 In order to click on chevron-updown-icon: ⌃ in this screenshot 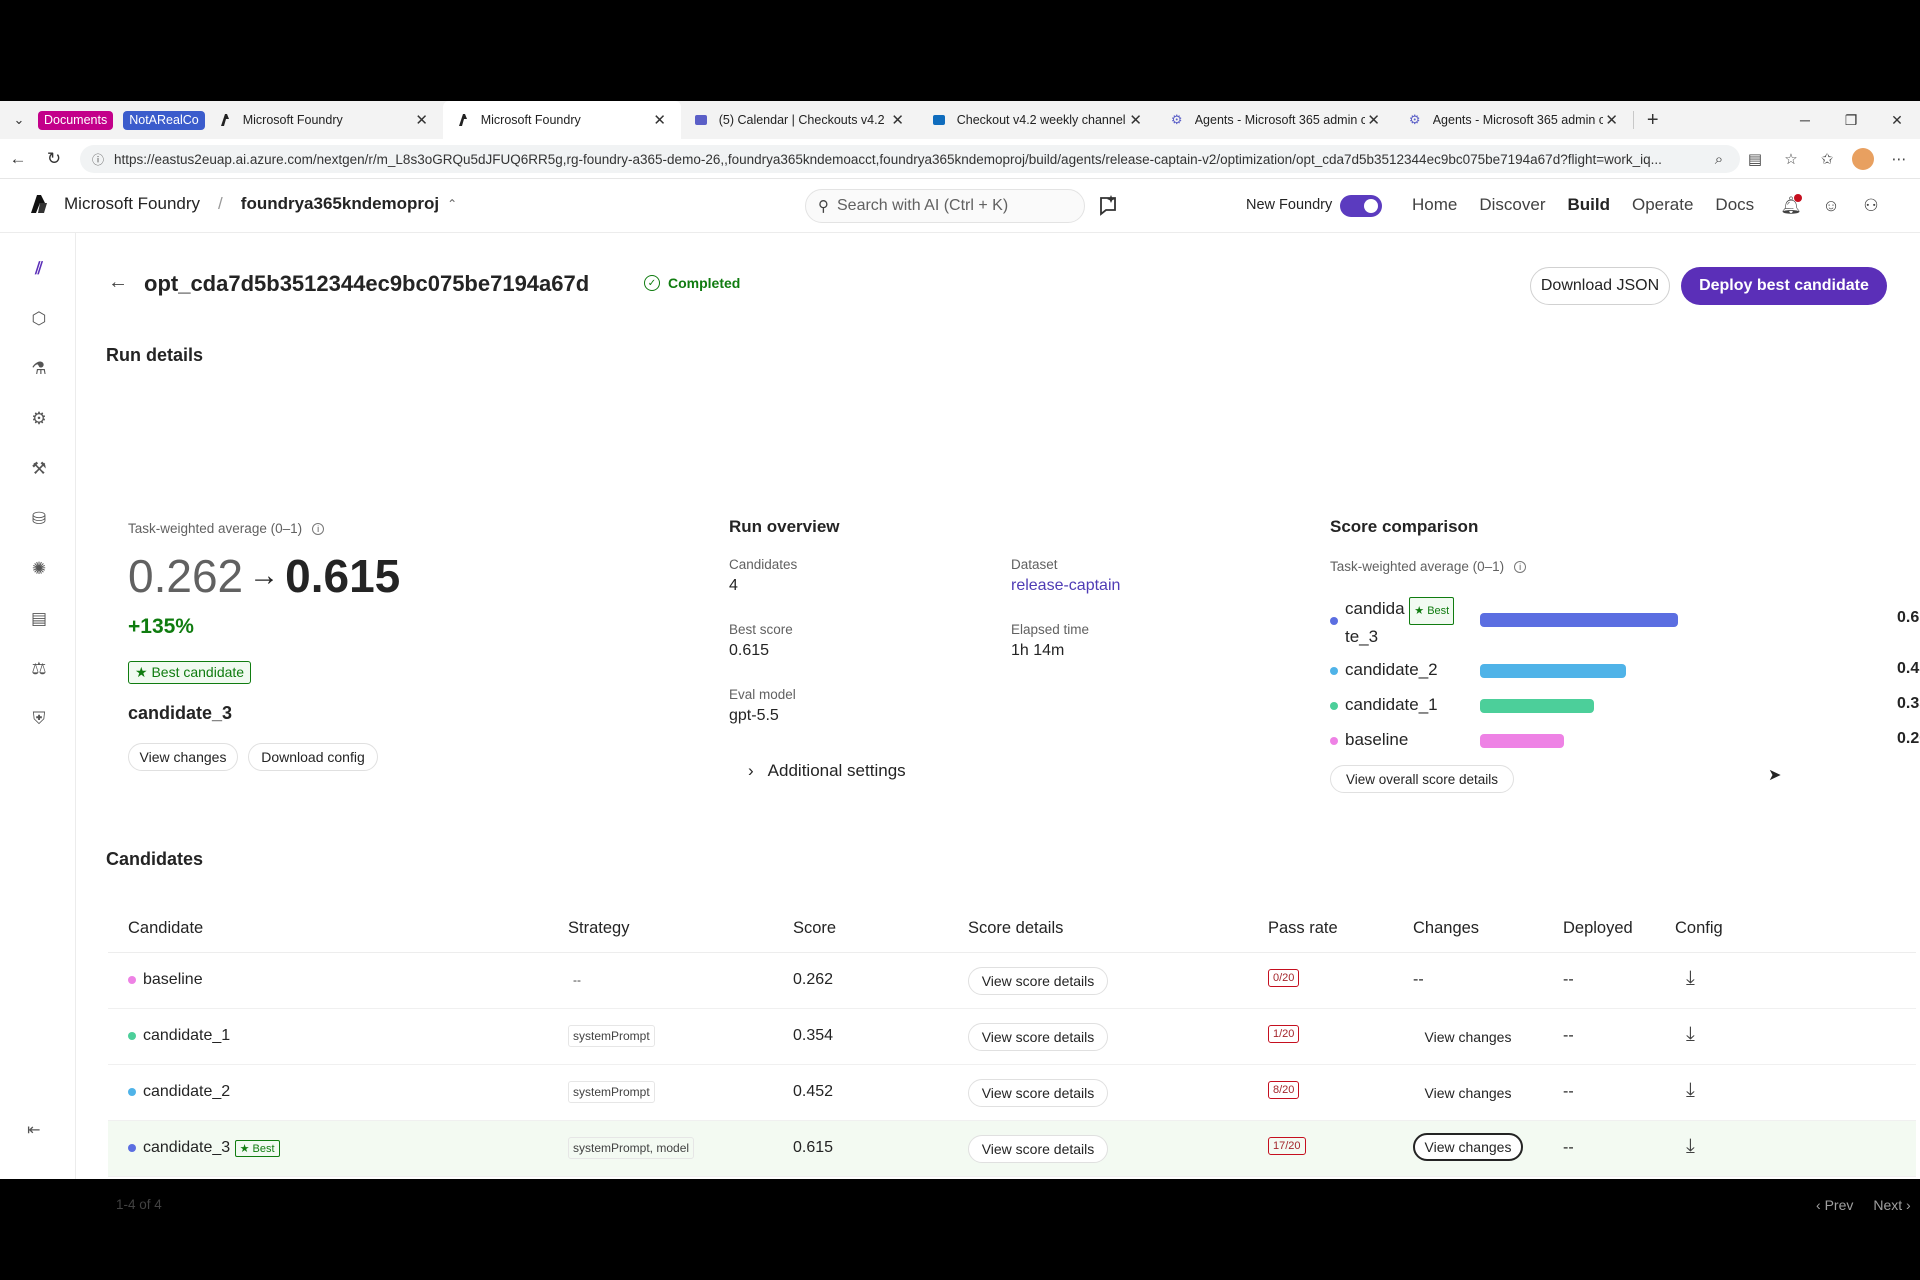, I will do `click(452, 204)`.